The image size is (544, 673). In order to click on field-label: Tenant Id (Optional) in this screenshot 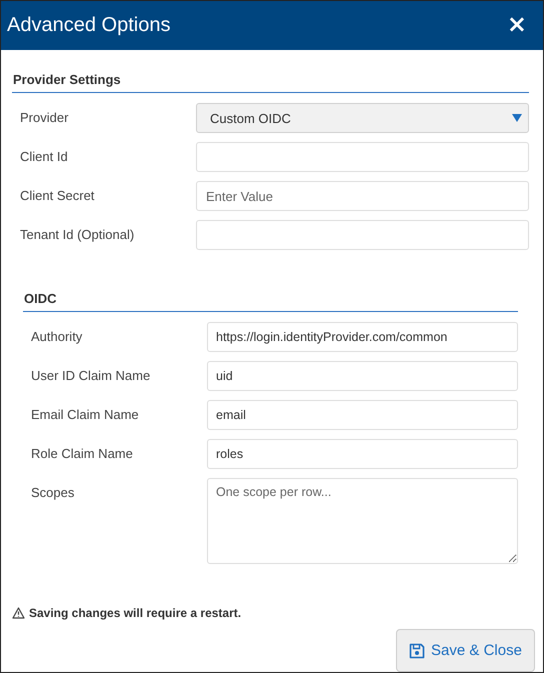, I will do `click(77, 235)`.